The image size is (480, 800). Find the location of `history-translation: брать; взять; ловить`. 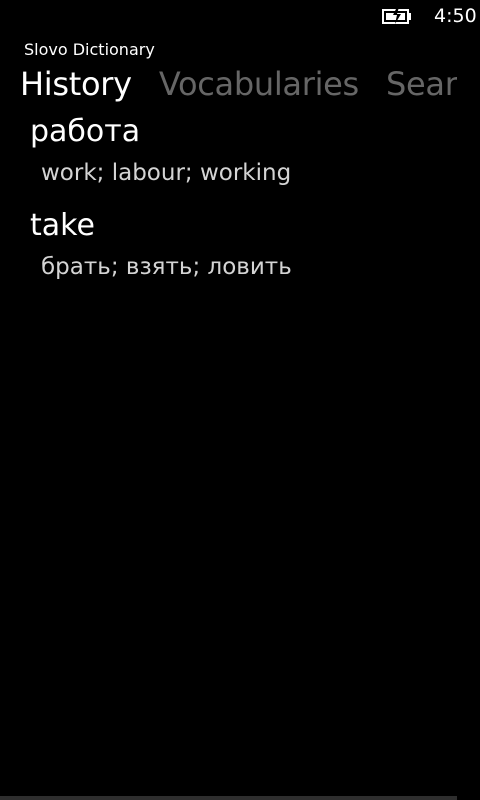

history-translation: брать; взять; ловить is located at coordinates (166, 267).